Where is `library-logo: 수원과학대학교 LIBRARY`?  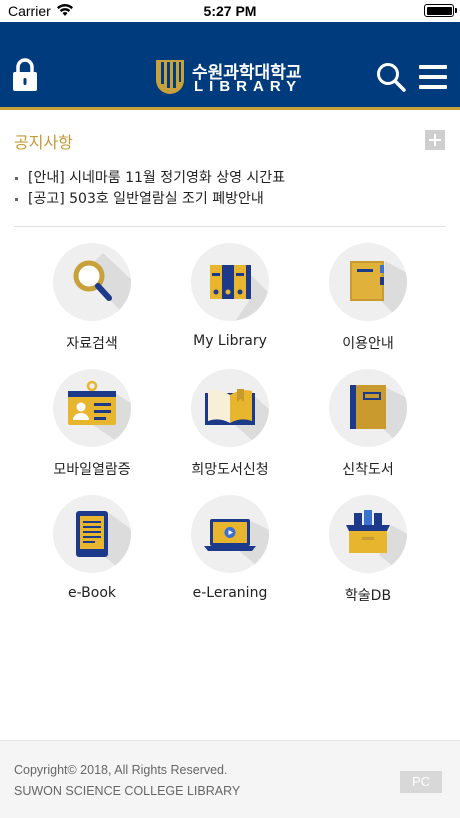 library-logo: 수원과학대학교 LIBRARY is located at coordinates (234, 78).